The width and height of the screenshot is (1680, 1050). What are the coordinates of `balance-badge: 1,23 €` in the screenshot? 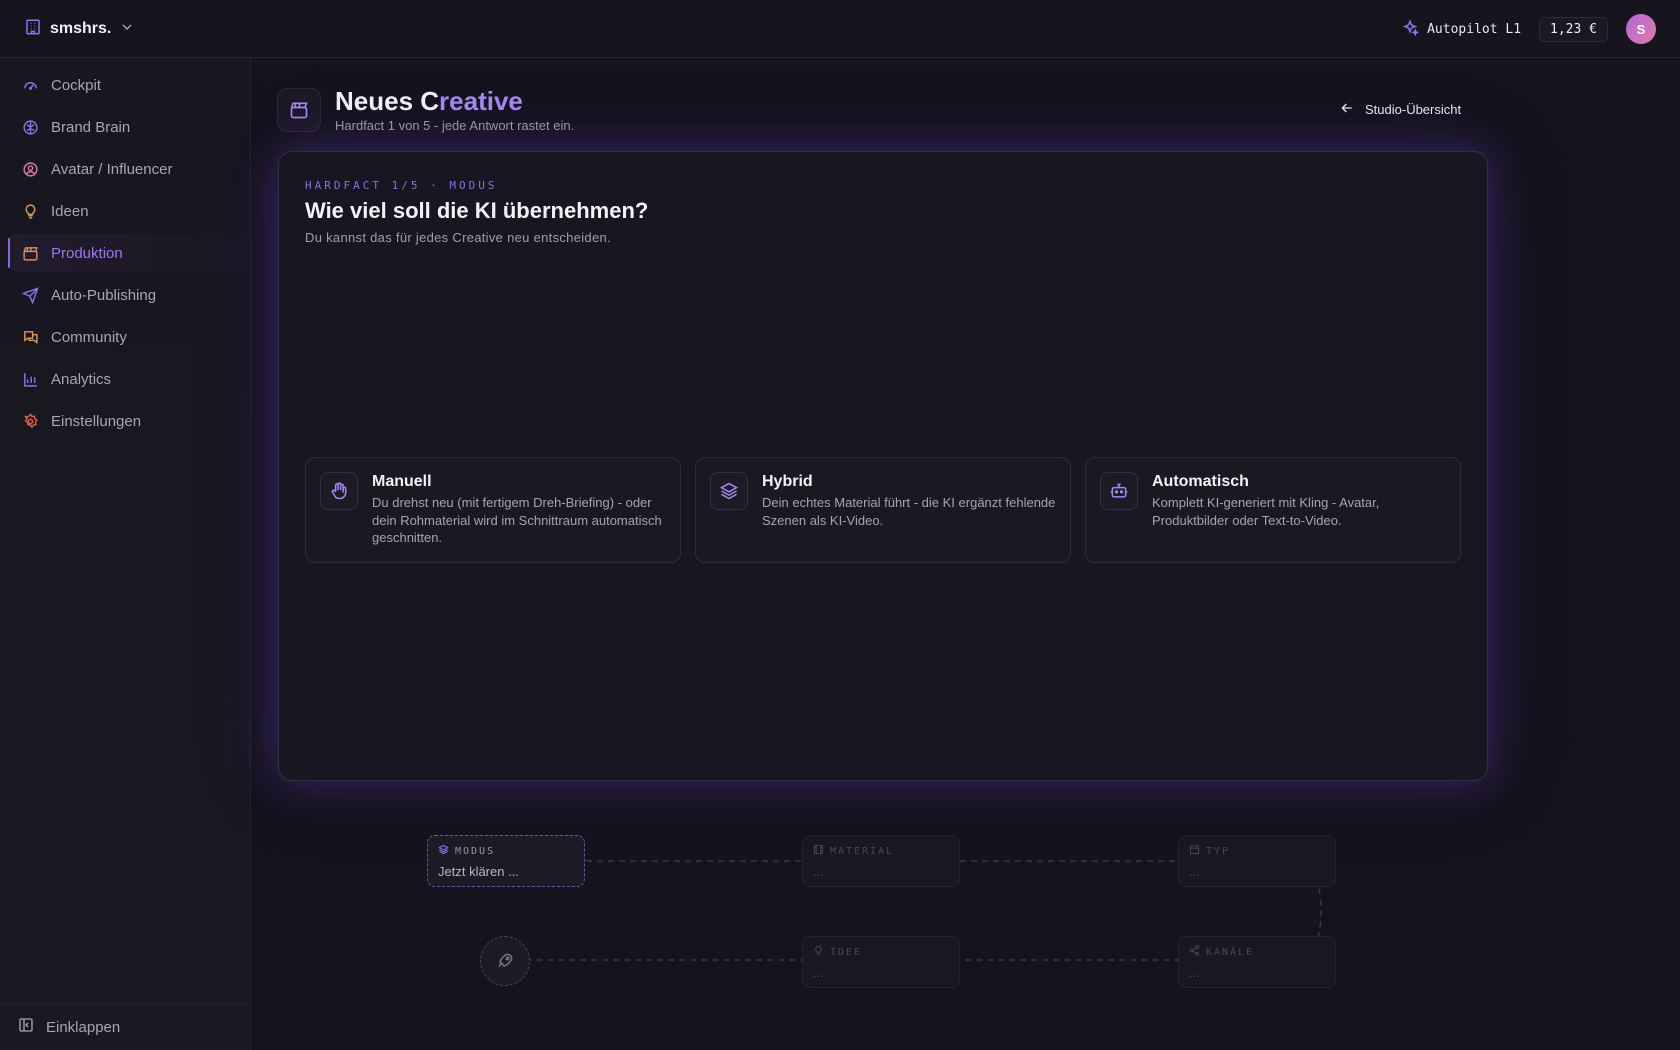 It's located at (1573, 29).